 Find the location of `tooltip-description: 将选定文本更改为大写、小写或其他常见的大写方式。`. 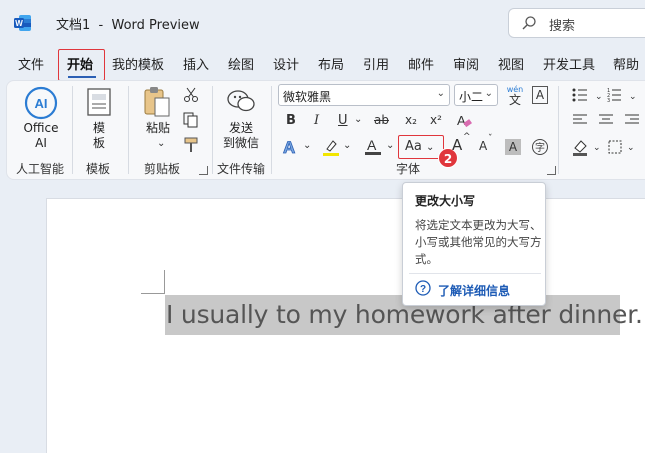

tooltip-description: 将选定文本更改为大写、小写或其他常见的大写方式。 is located at coordinates (478, 242).